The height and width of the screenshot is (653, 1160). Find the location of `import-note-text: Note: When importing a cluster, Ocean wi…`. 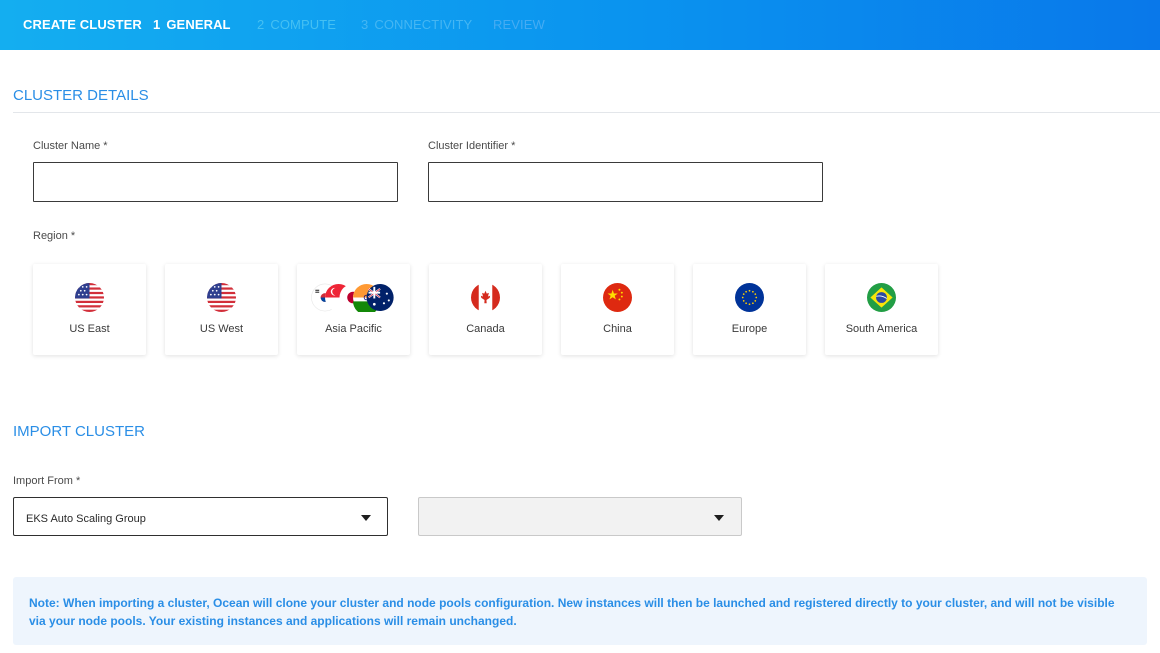

import-note-text: Note: When importing a cluster, Ocean wi… is located at coordinates (572, 612).